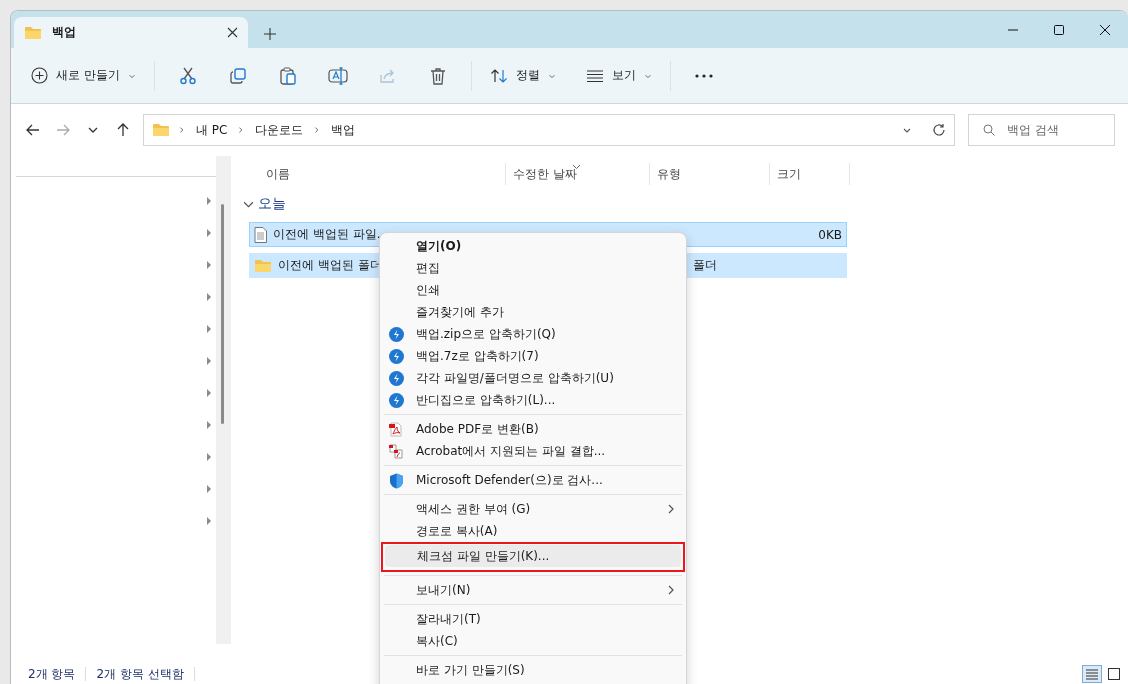  I want to click on file-size: 0KB, so click(830, 234).